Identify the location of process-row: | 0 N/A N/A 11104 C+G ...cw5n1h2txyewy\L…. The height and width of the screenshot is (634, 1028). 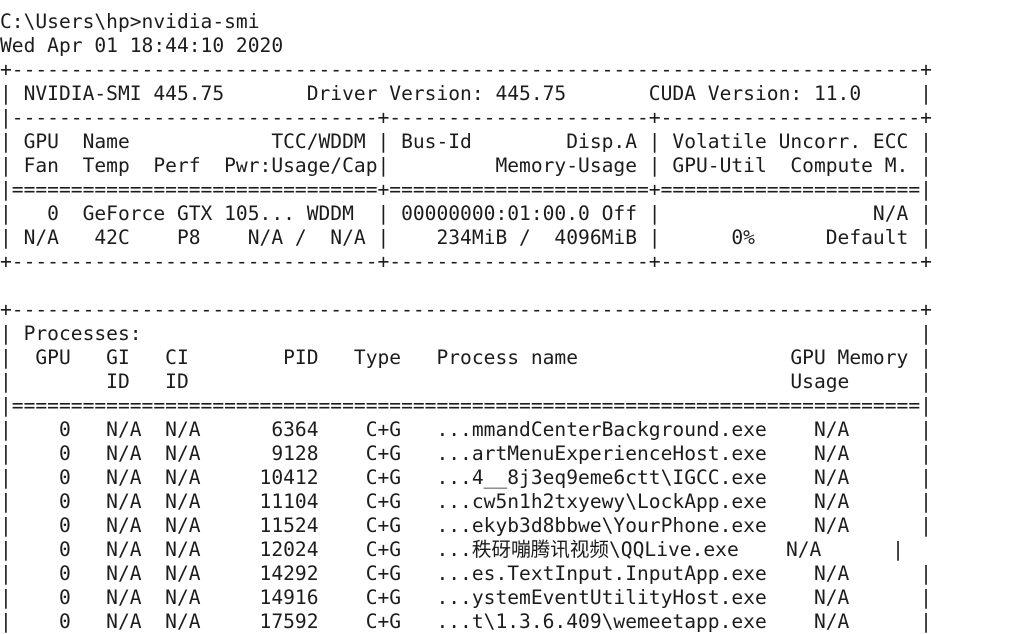
(466, 501).